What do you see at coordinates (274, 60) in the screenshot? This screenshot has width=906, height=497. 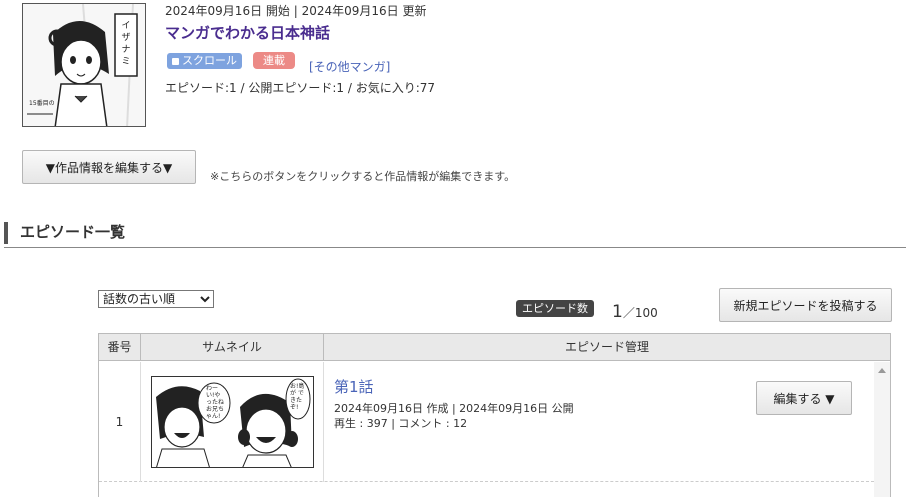 I see `serial-status-badge: 連載` at bounding box center [274, 60].